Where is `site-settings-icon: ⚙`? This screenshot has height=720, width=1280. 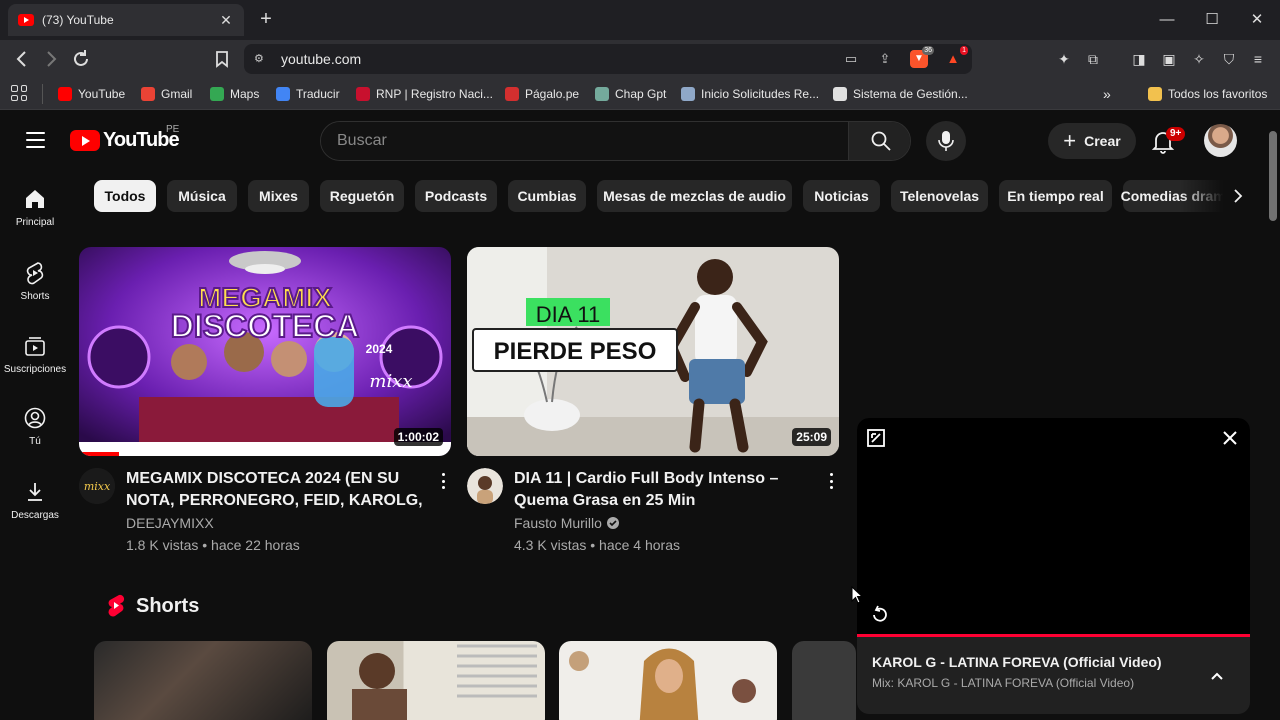
site-settings-icon: ⚙ is located at coordinates (261, 59).